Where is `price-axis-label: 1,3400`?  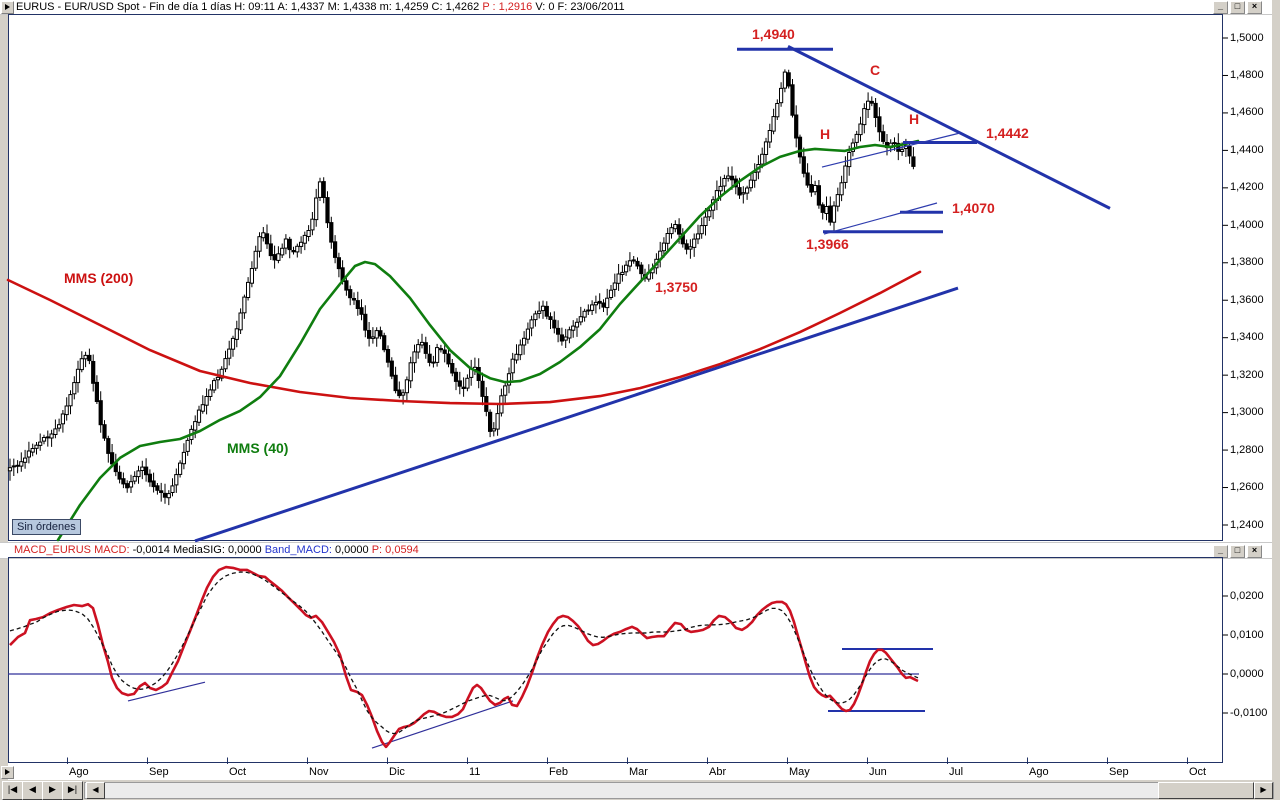 price-axis-label: 1,3400 is located at coordinates (1247, 337).